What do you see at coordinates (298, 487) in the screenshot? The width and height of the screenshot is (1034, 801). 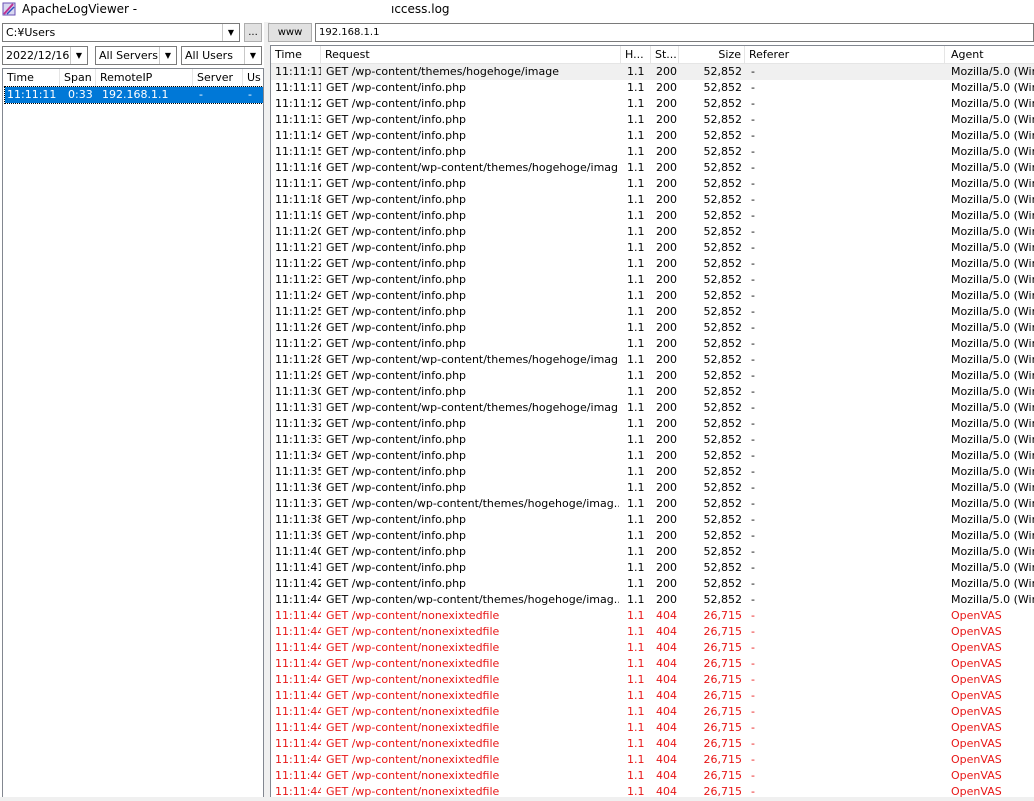 I see `cell-time: 11:11:36` at bounding box center [298, 487].